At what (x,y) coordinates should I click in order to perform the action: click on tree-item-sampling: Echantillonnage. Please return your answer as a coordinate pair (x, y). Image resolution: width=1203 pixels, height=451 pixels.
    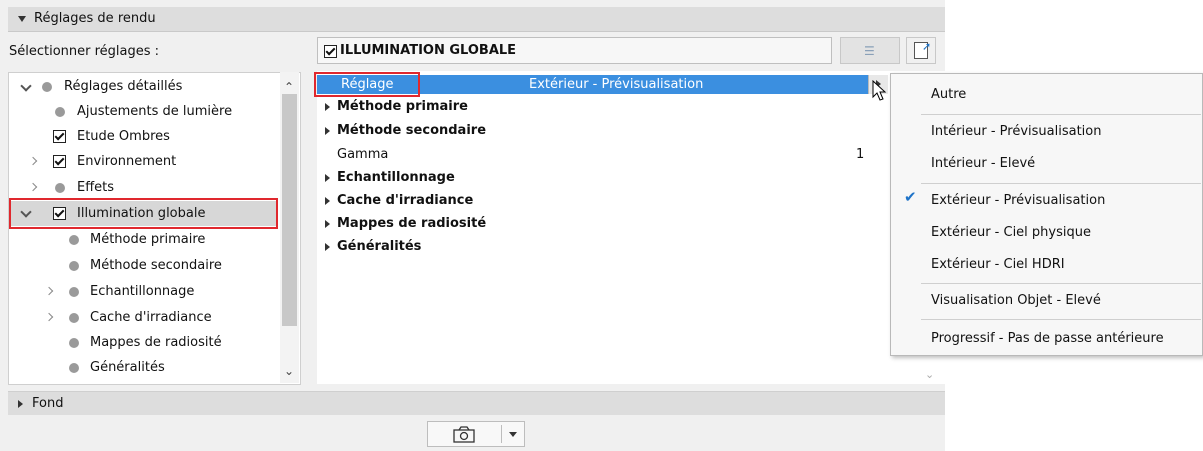
    Looking at the image, I should click on (143, 292).